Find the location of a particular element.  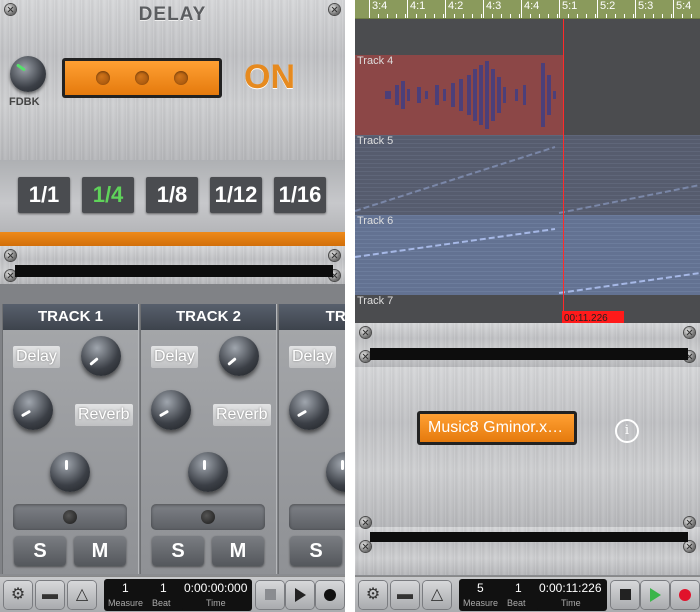

audio-clip is located at coordinates (459, 95).